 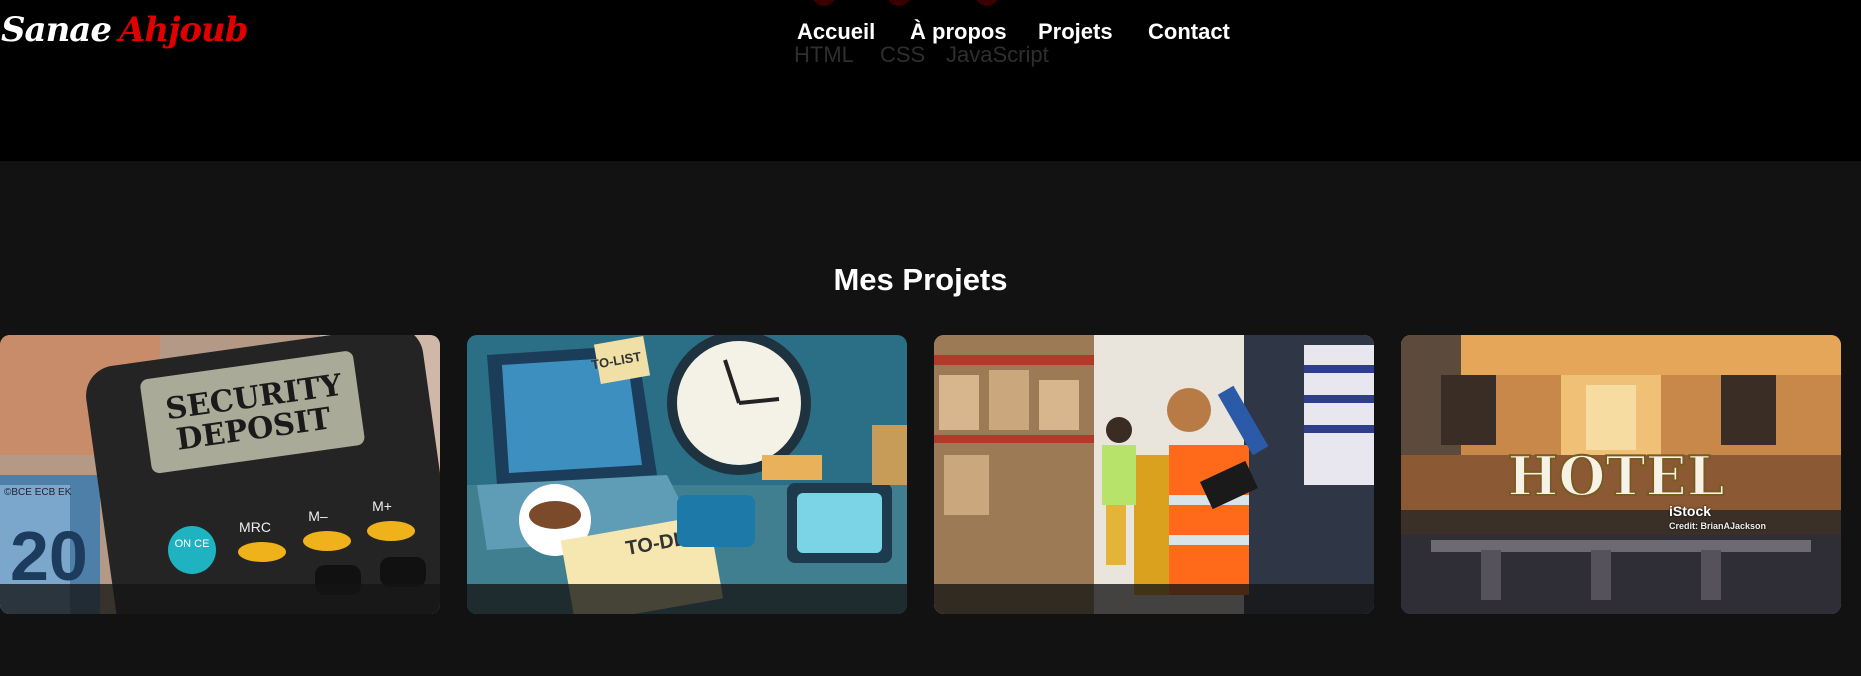 I want to click on key-on-ce: ON CE, so click(x=192, y=544).